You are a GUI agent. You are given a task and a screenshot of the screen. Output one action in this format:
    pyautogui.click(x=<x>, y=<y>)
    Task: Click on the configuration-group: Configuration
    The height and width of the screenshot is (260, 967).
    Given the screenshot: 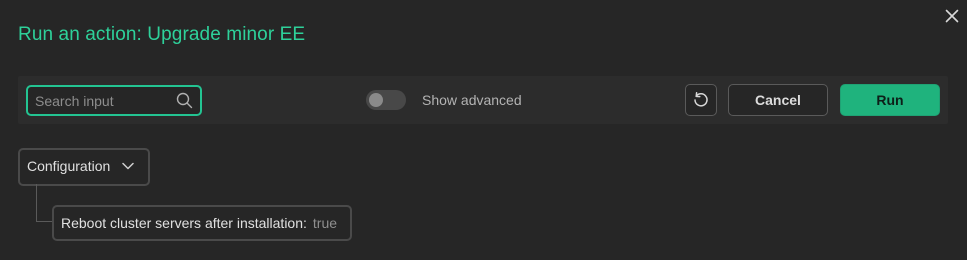 What is the action you would take?
    pyautogui.click(x=84, y=167)
    